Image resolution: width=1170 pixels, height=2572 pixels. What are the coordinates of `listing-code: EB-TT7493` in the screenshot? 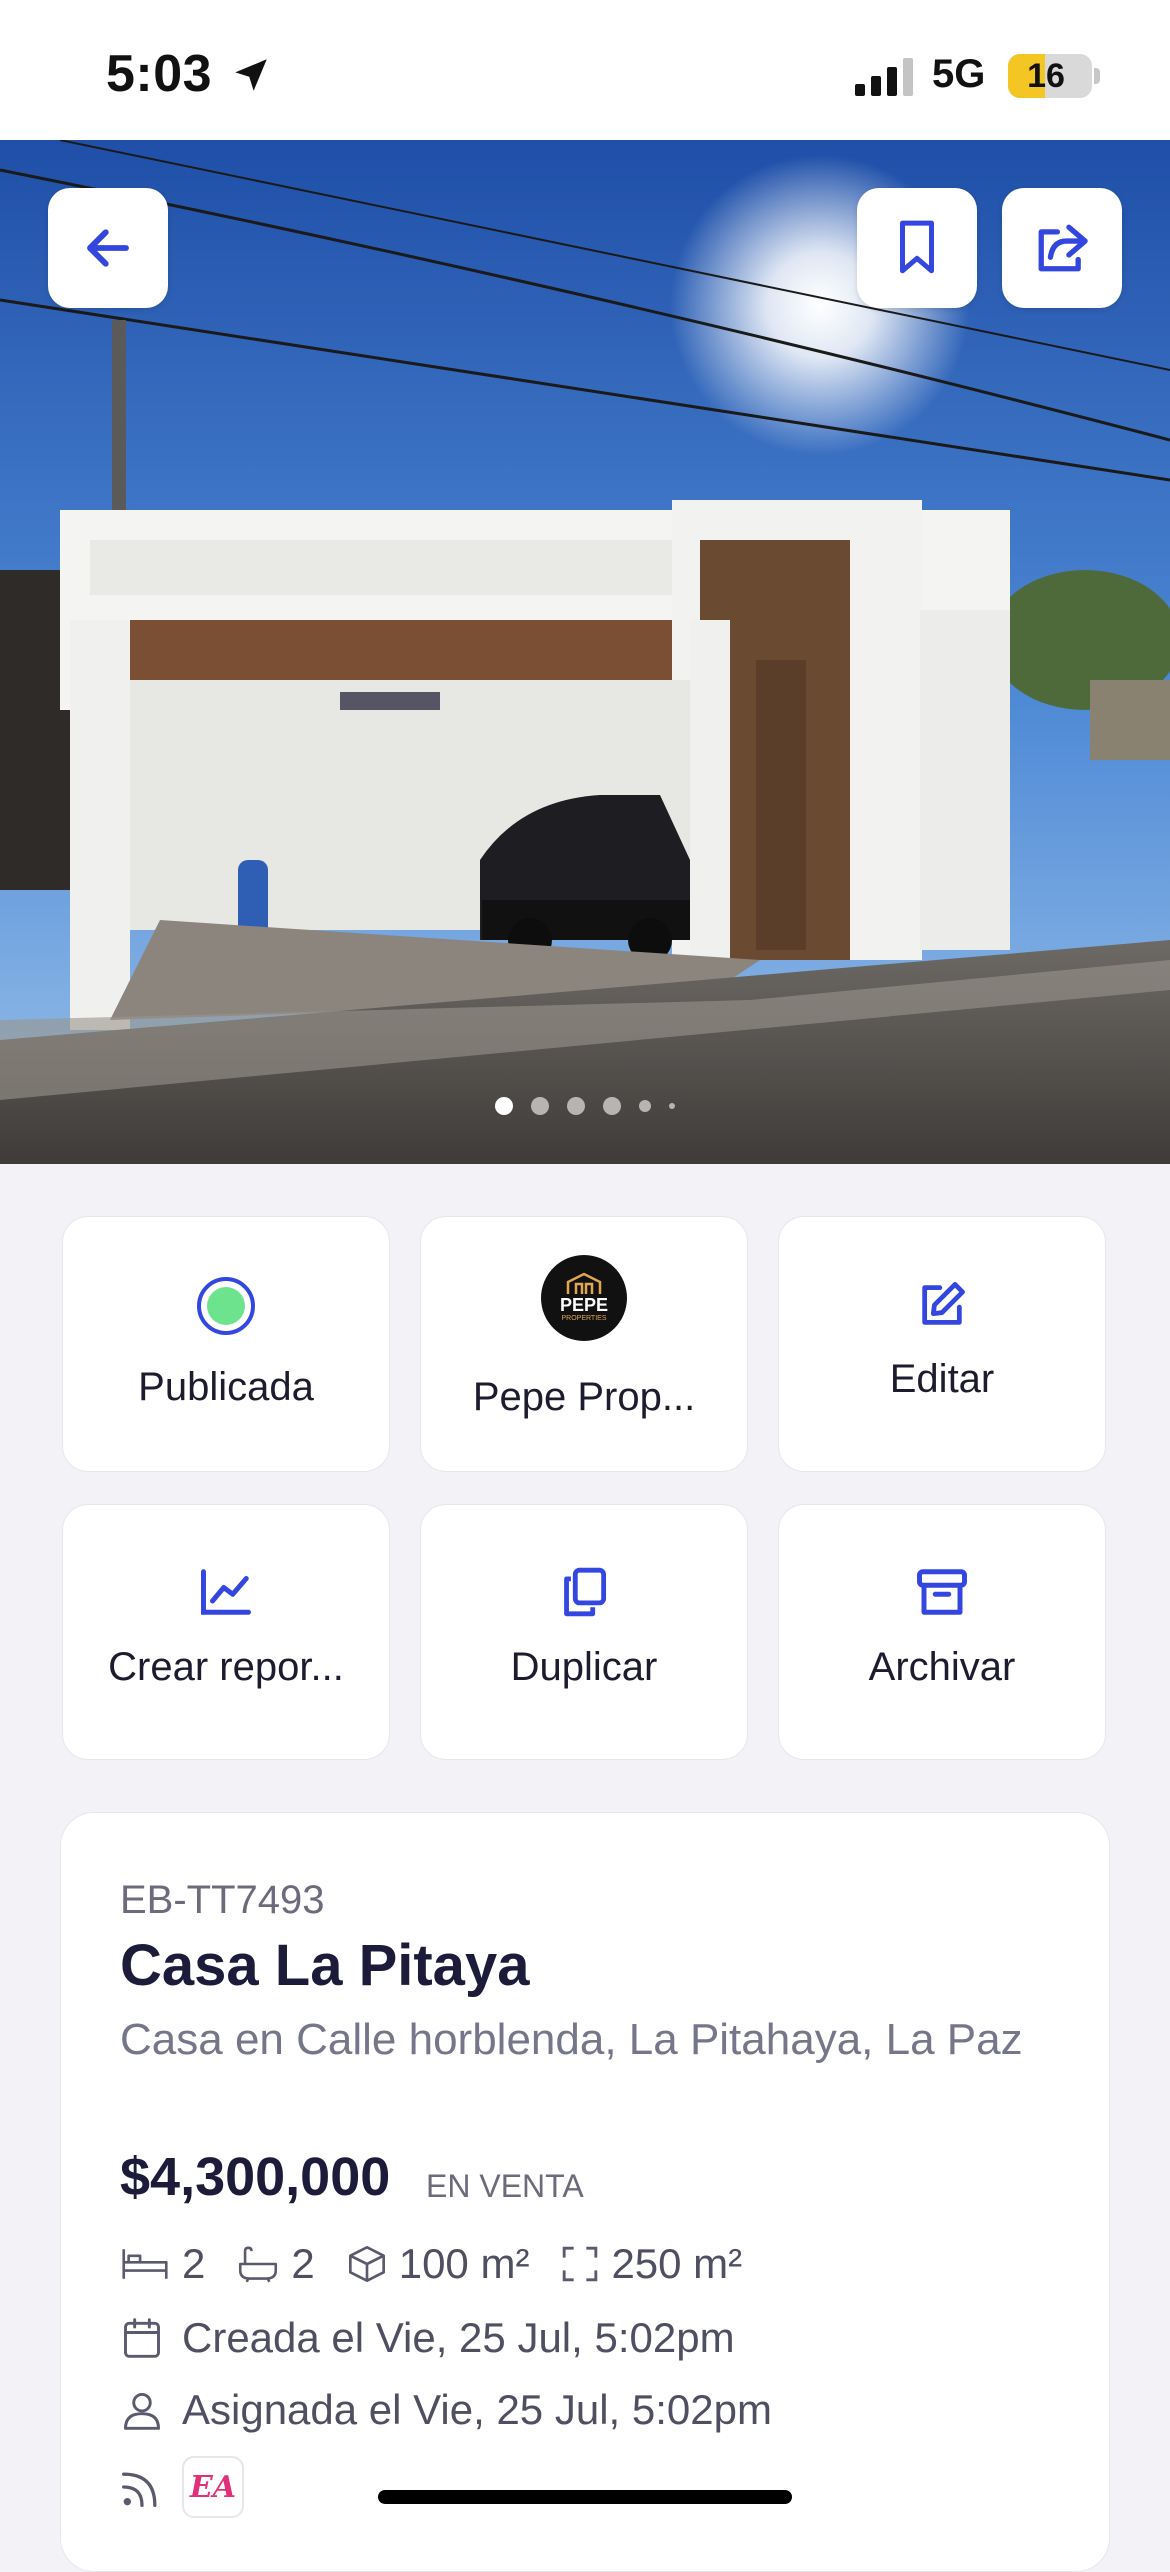 It's located at (222, 1900).